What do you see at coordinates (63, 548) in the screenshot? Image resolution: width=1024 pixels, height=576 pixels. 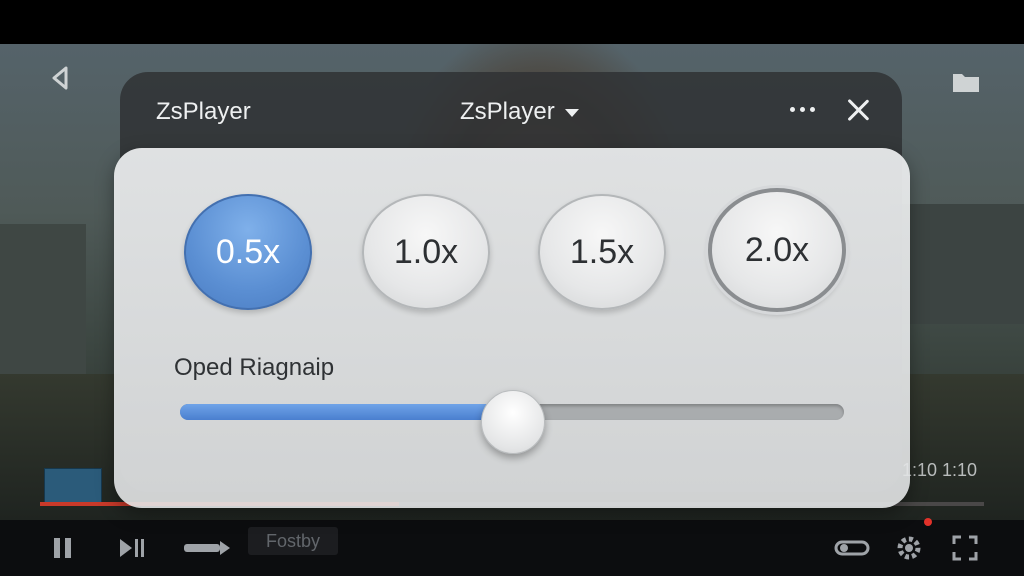 I see `pause-icon` at bounding box center [63, 548].